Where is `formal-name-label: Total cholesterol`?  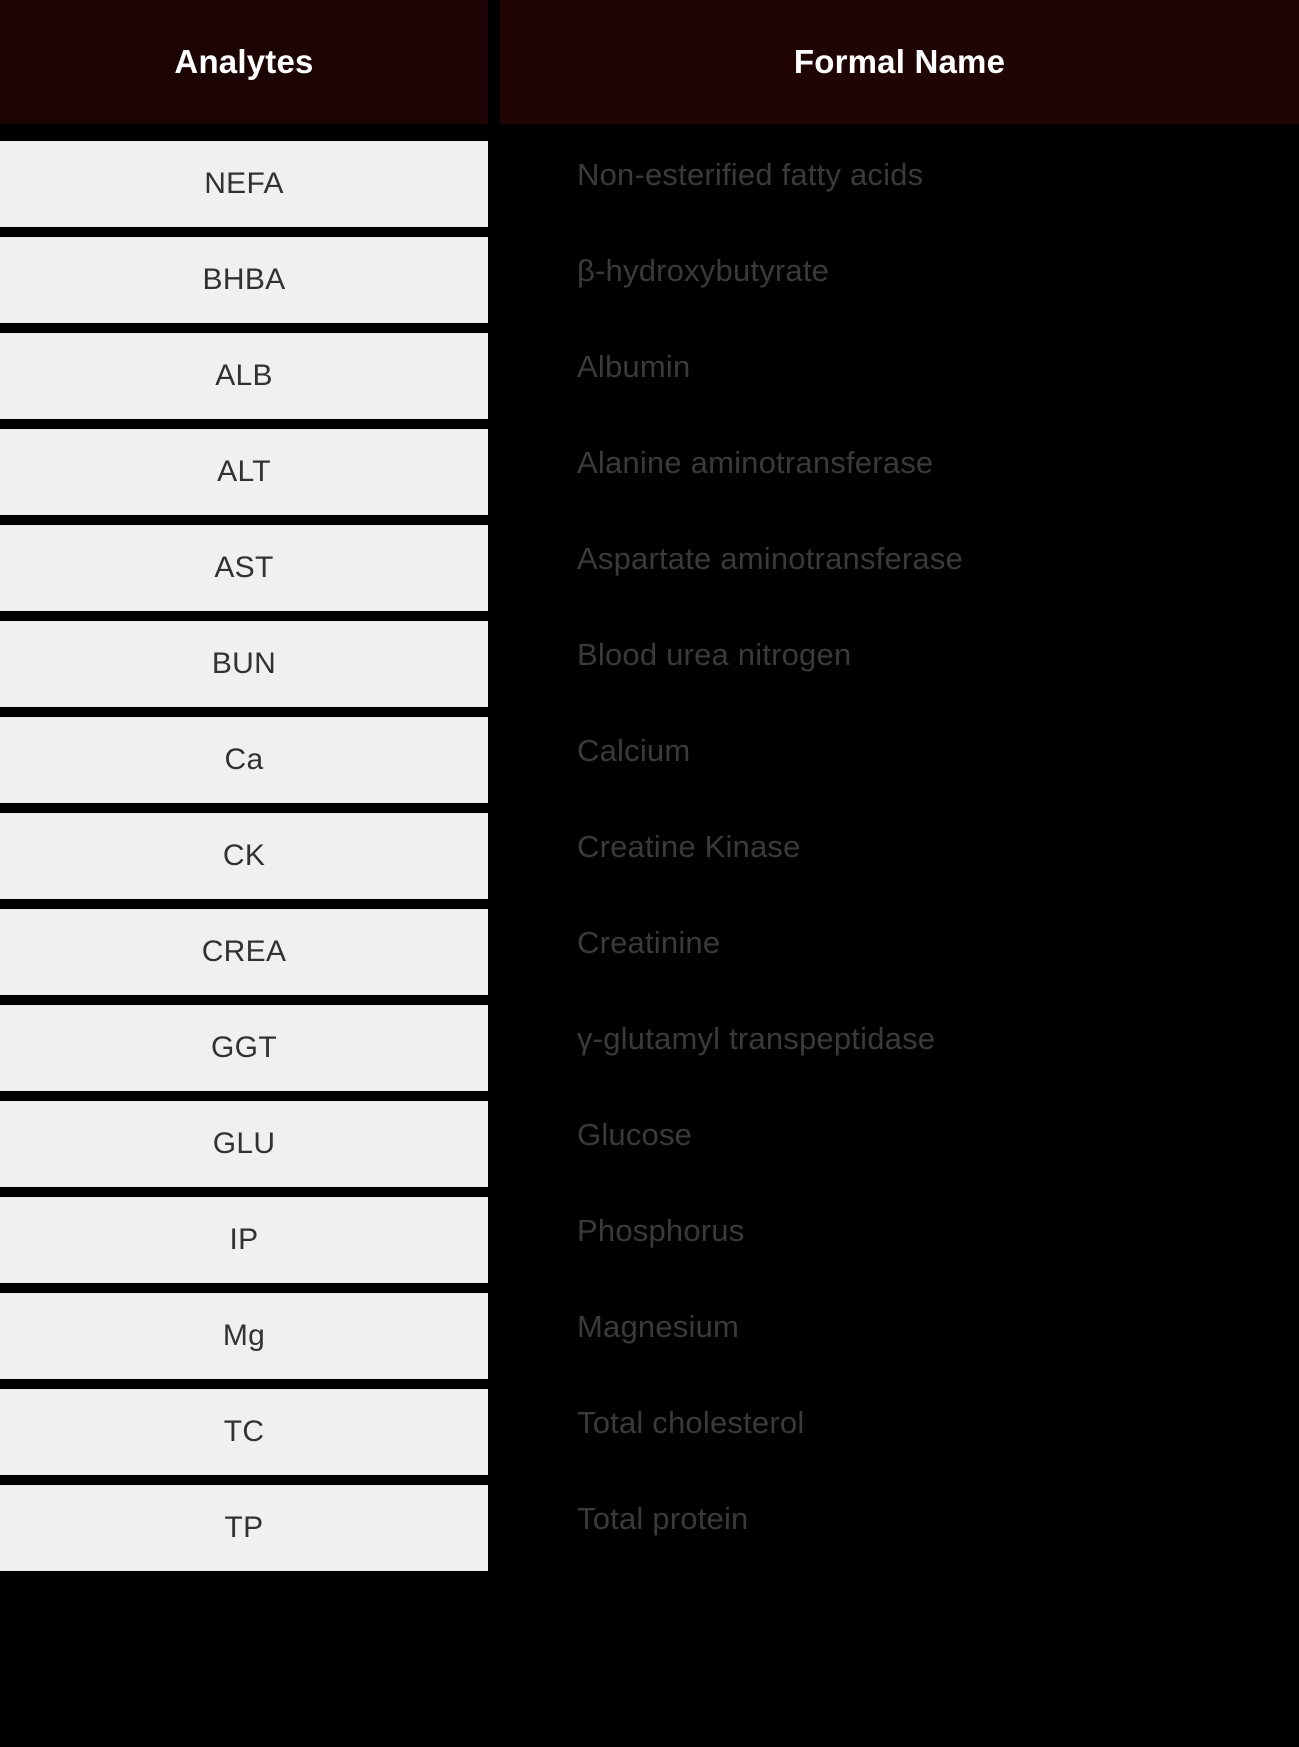
formal-name-label: Total cholesterol is located at coordinates (691, 1422).